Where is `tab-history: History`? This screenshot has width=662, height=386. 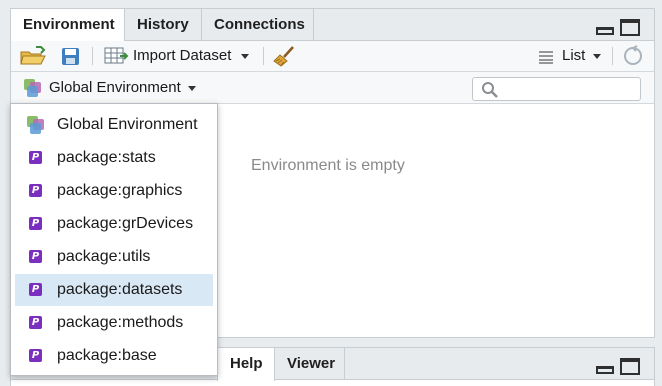
tab-history: History is located at coordinates (163, 24).